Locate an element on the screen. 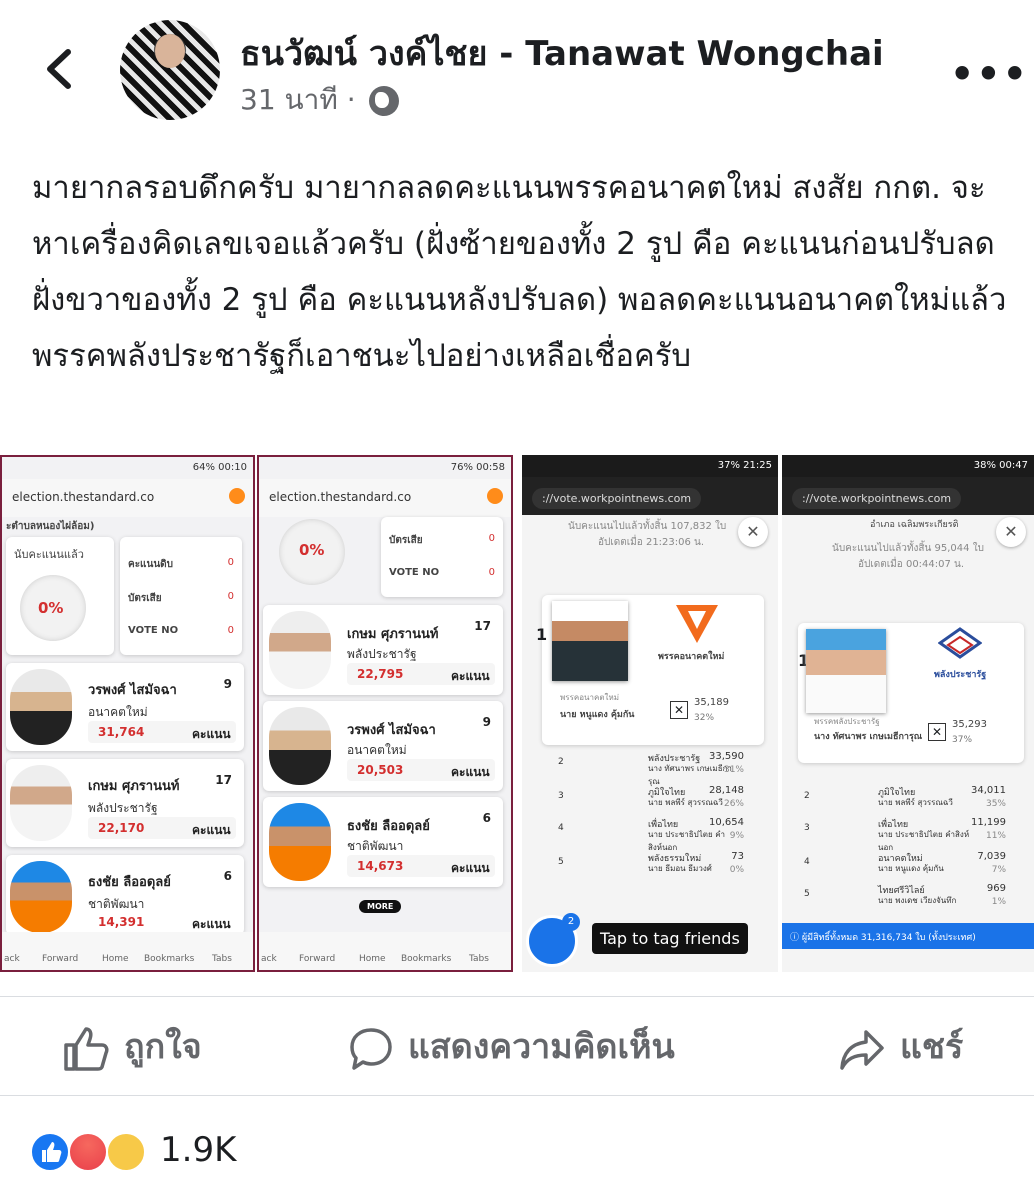  candidate-votes: 14,391 is located at coordinates (121, 922).